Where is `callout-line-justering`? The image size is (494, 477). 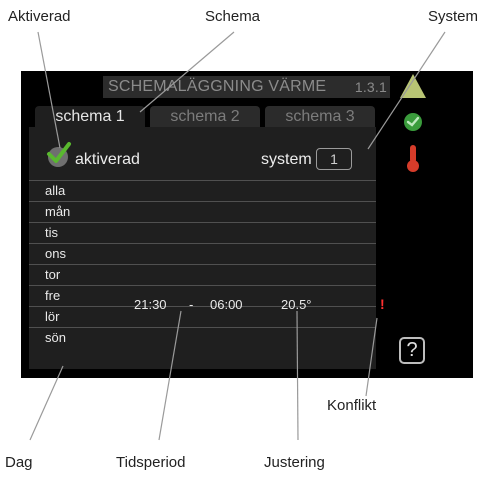
callout-line-justering is located at coordinates (297, 375).